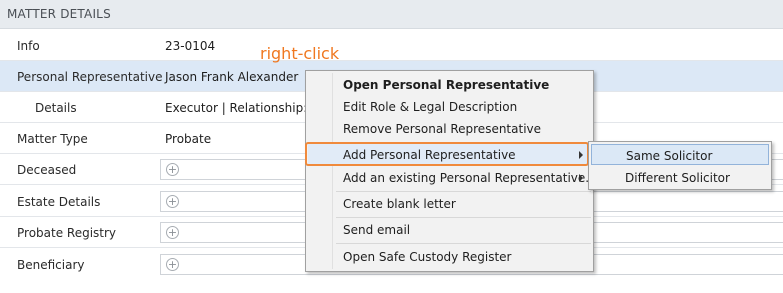 The image size is (783, 293). Describe the element at coordinates (449, 230) in the screenshot. I see `menu-item-send-email: Send email` at that location.